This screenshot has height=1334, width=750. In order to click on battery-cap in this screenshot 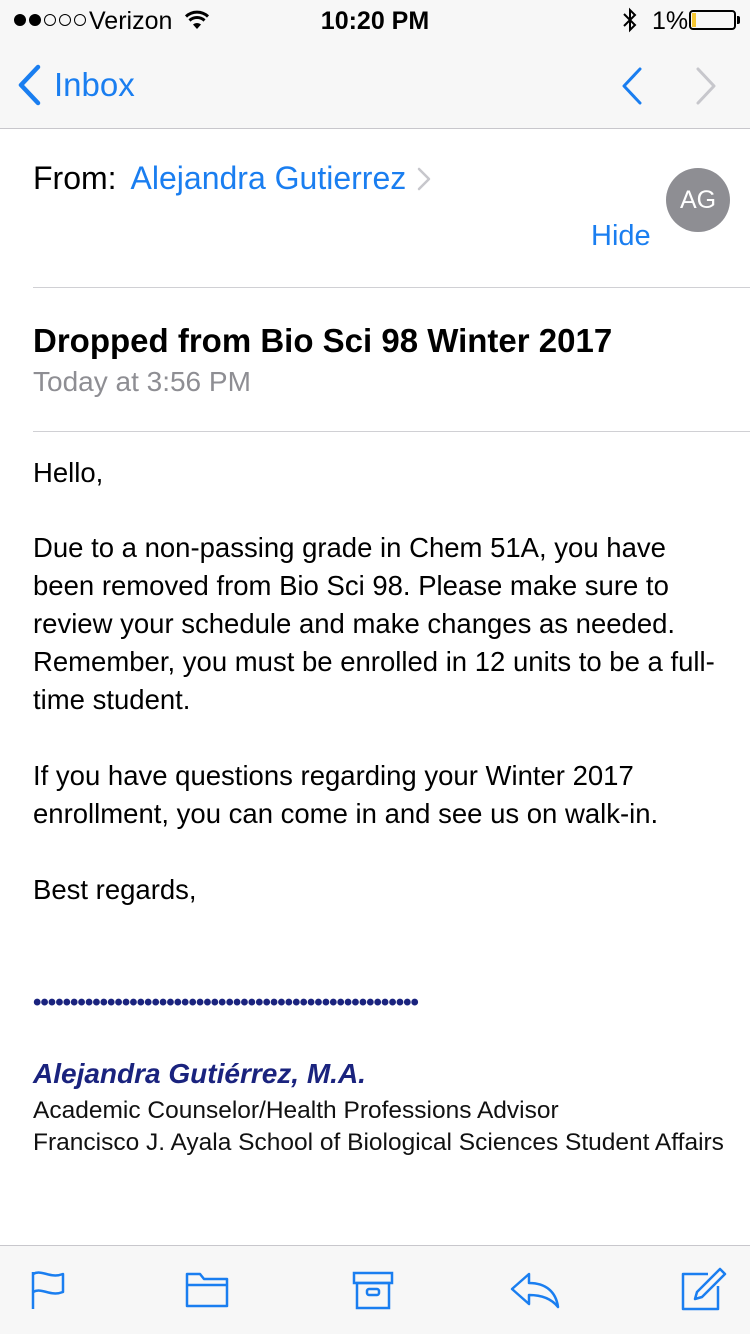, I will do `click(738, 20)`.